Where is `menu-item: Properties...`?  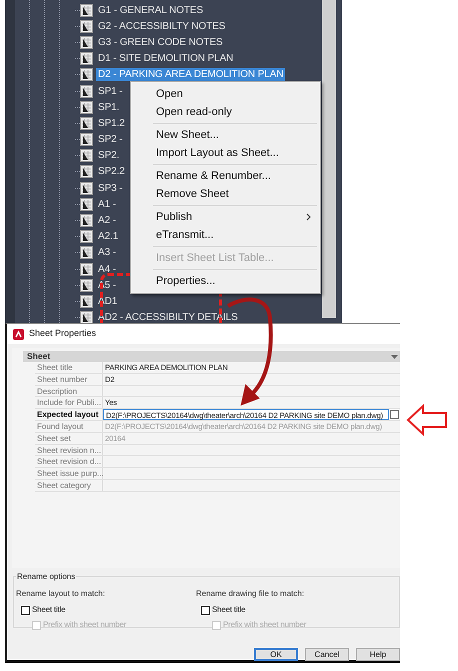
menu-item: Properties... is located at coordinates (224, 281).